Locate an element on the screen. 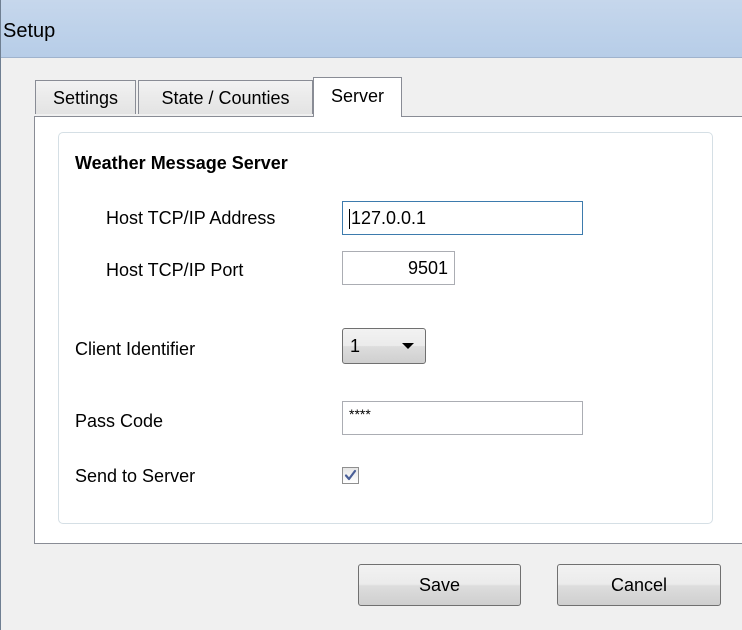 Image resolution: width=742 pixels, height=630 pixels. chevron-down-icon is located at coordinates (408, 346).